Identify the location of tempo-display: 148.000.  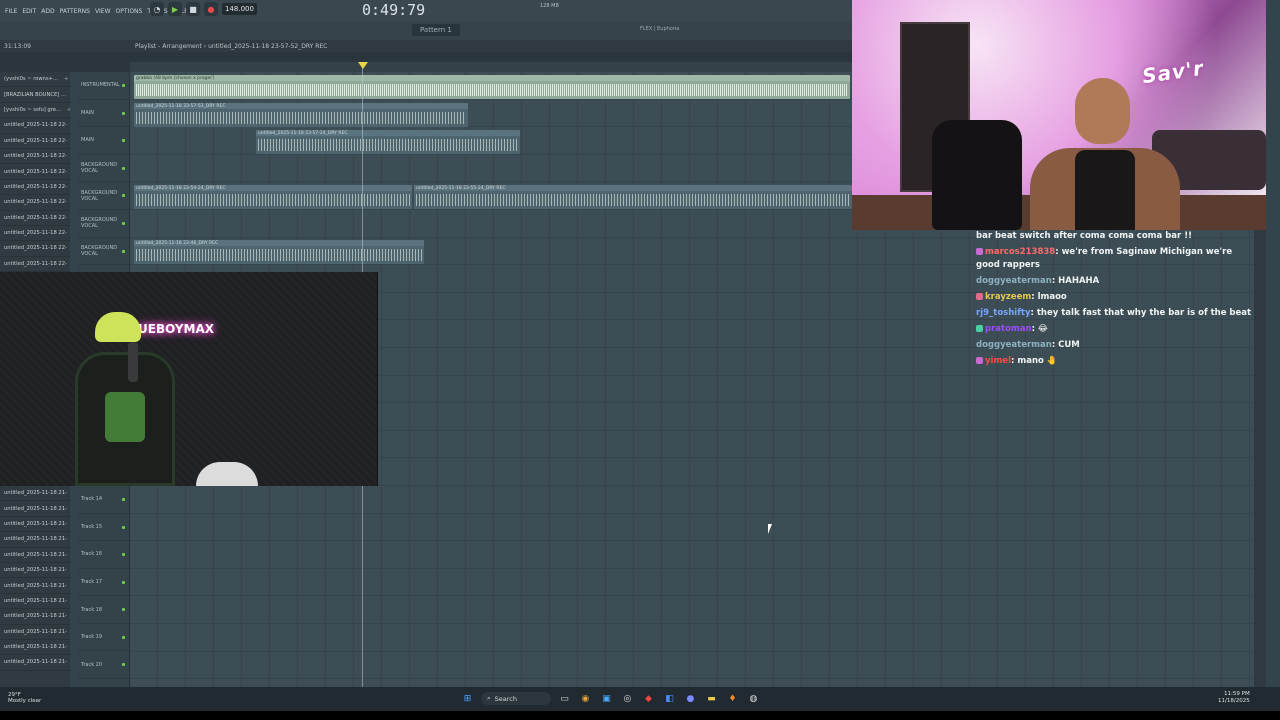
(239, 9).